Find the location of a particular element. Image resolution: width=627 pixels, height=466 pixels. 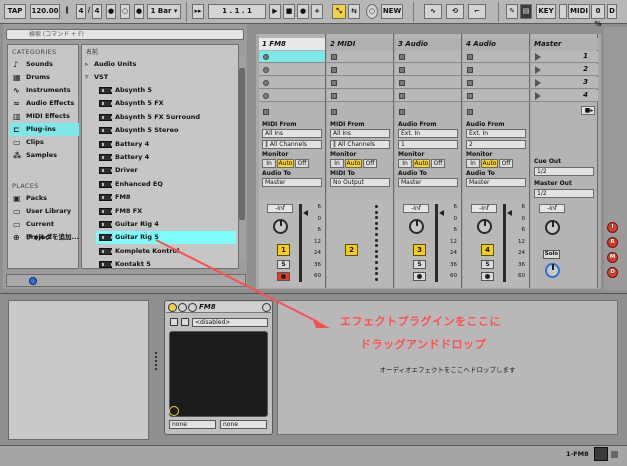

time-signature-numerator: 4 is located at coordinates (81, 11).